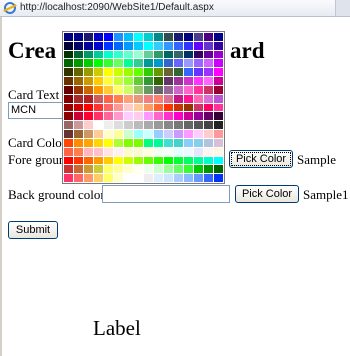 The width and height of the screenshot is (350, 356). What do you see at coordinates (267, 194) in the screenshot?
I see `back-pick-color-button: Pick Color` at bounding box center [267, 194].